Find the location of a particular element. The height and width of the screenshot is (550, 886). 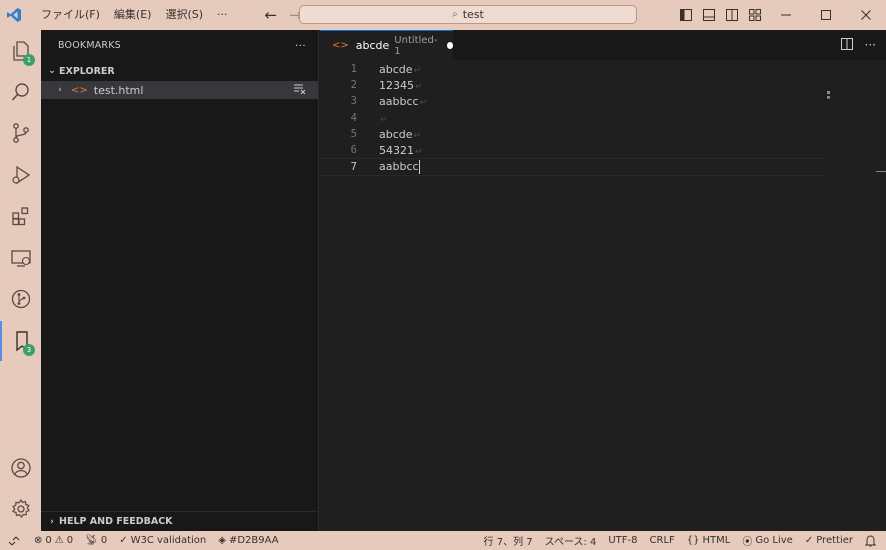

git-graph-icon is located at coordinates (20, 299).